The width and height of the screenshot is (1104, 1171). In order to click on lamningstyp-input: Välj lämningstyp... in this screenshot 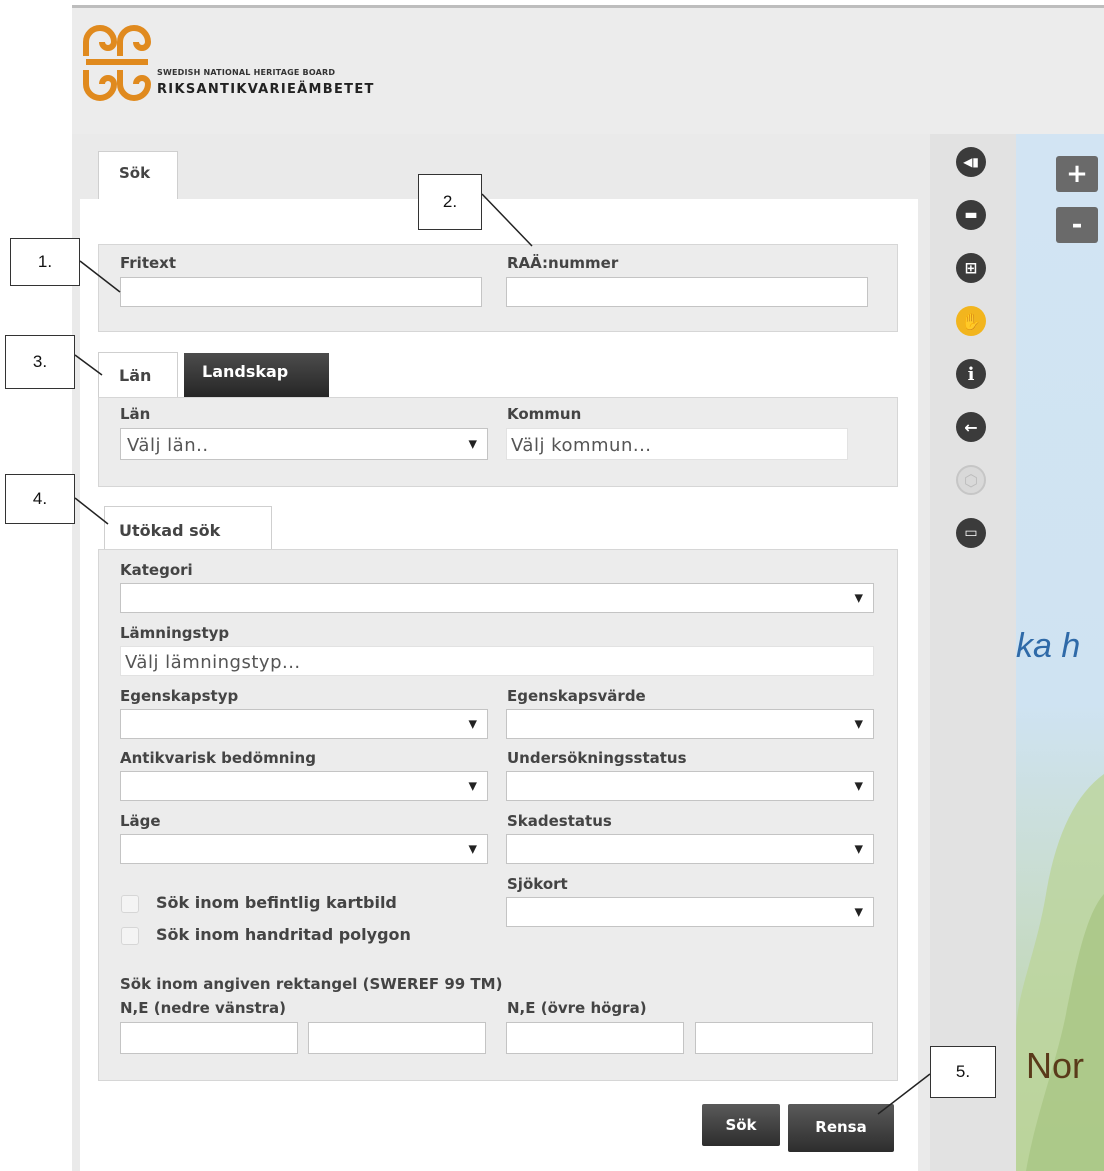, I will do `click(497, 661)`.